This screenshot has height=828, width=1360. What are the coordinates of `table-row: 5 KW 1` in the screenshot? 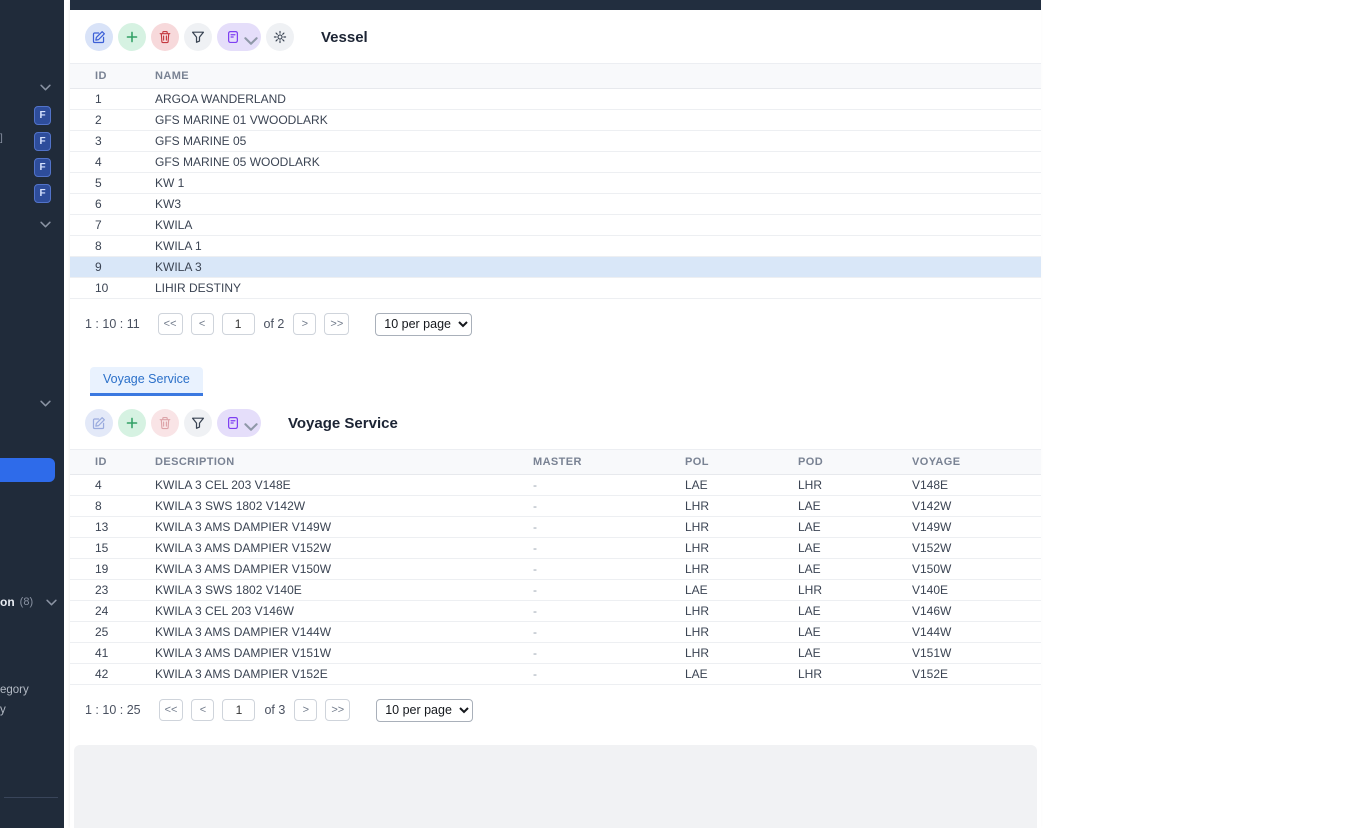 It's located at (555, 183).